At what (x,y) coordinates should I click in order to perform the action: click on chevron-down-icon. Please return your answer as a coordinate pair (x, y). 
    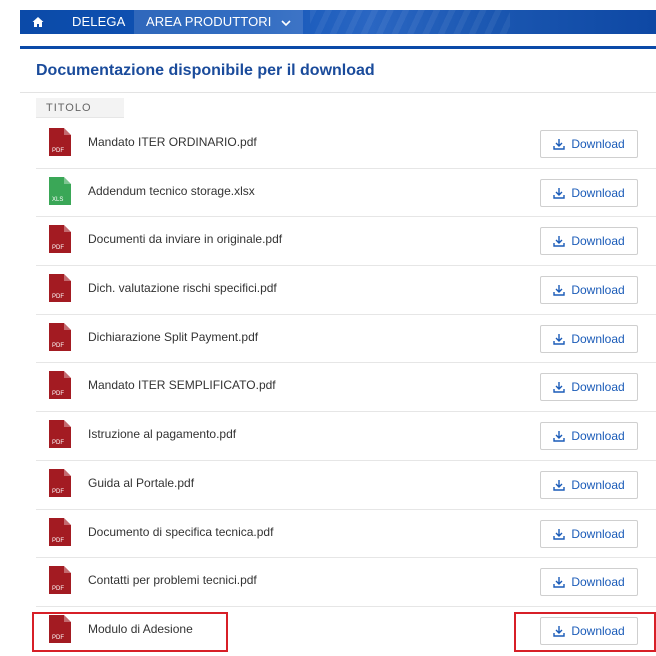
    Looking at the image, I should click on (286, 23).